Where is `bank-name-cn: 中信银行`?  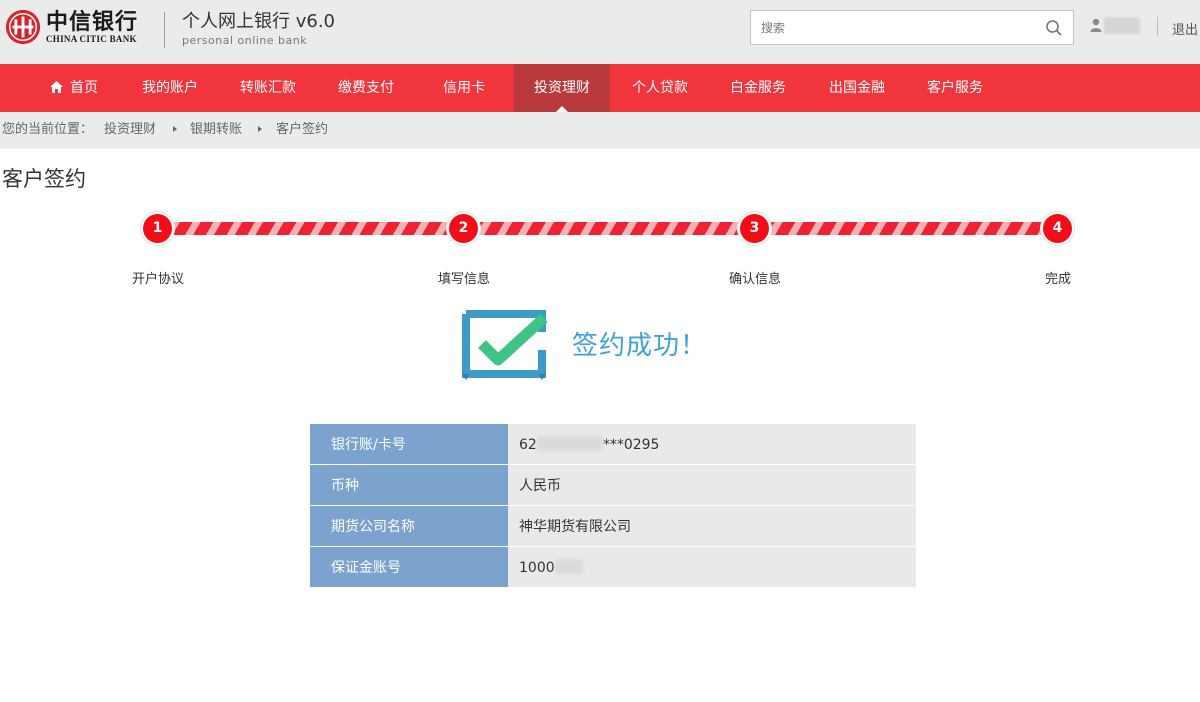 bank-name-cn: 中信银行 is located at coordinates (92, 22).